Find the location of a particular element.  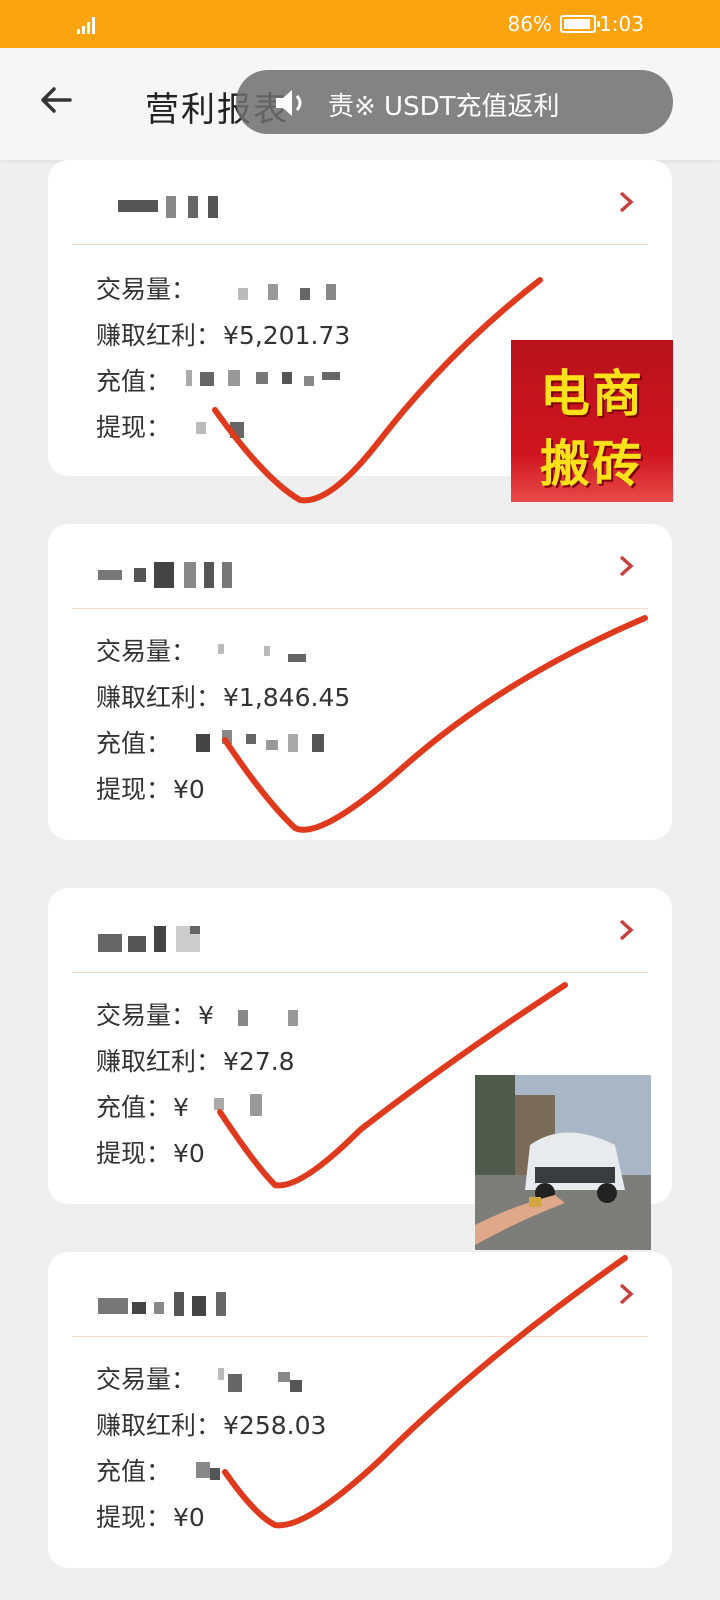

car-photo-image is located at coordinates (563, 1162).